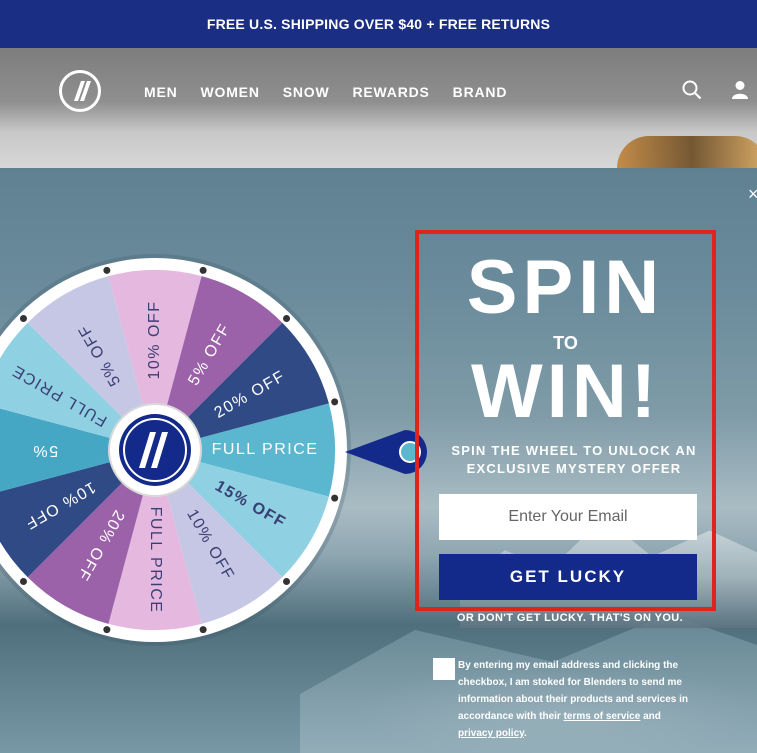 The height and width of the screenshot is (753, 757). Describe the element at coordinates (161, 92) in the screenshot. I see `nav-item-men: MEN` at that location.